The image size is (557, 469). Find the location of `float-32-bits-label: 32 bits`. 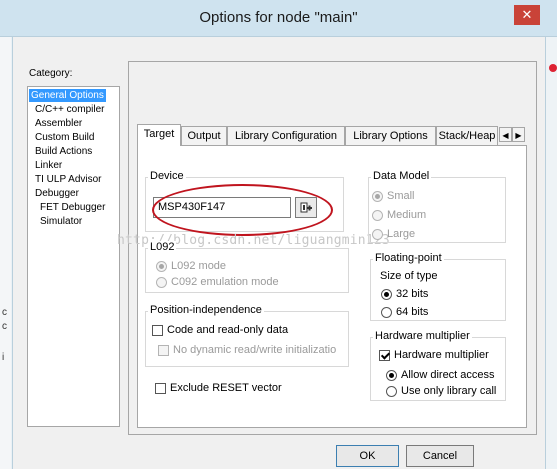

float-32-bits-label: 32 bits is located at coordinates (412, 294).